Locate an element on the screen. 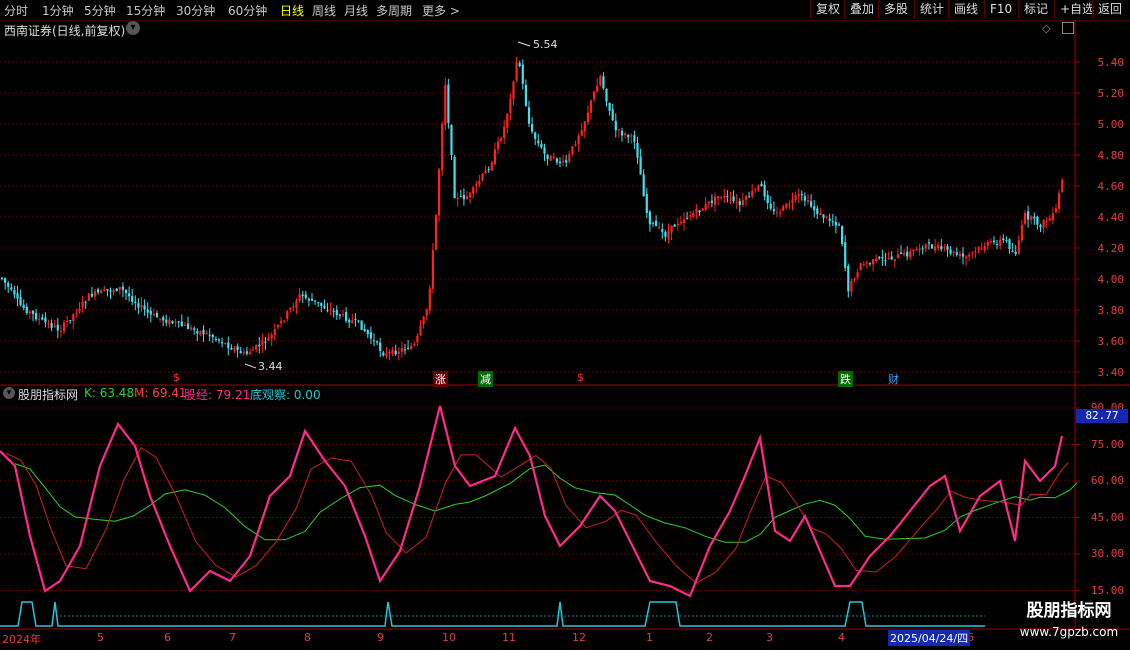 This screenshot has width=1130, height=650. back-button: 返回 is located at coordinates (1109, 9).